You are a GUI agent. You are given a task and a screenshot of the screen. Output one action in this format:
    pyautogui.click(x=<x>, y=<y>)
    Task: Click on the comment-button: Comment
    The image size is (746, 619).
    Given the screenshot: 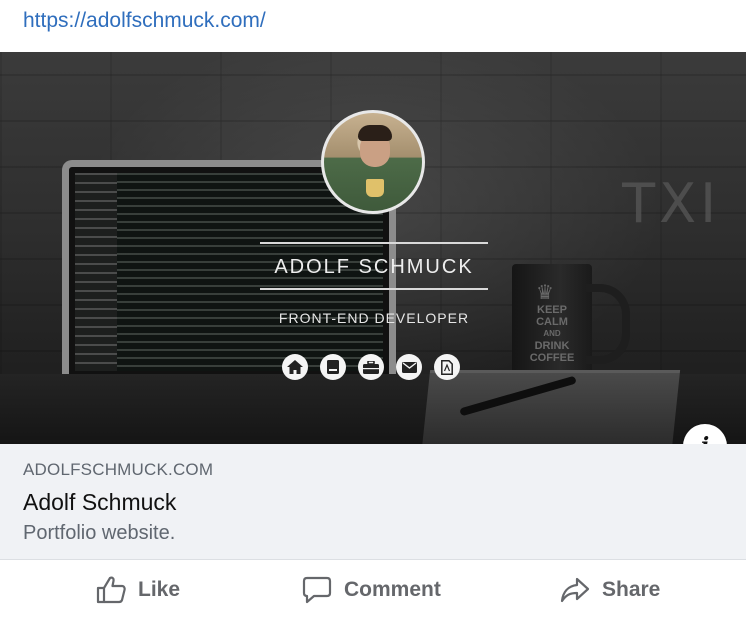 What is the action you would take?
    pyautogui.click(x=371, y=590)
    